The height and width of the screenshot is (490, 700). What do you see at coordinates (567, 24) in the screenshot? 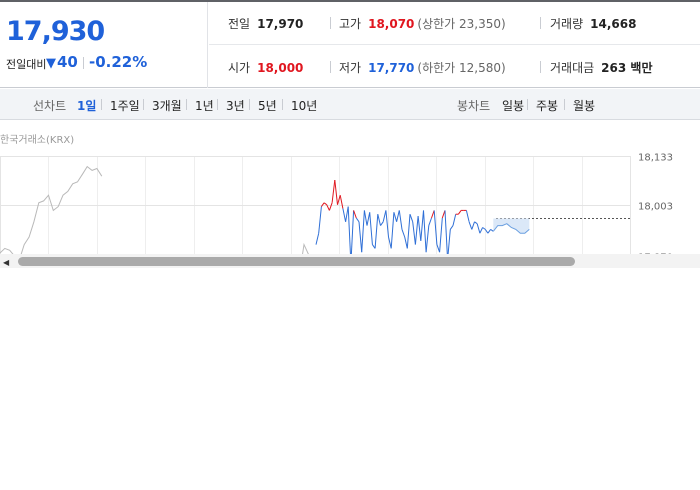
I see `volume-label: 거래량` at bounding box center [567, 24].